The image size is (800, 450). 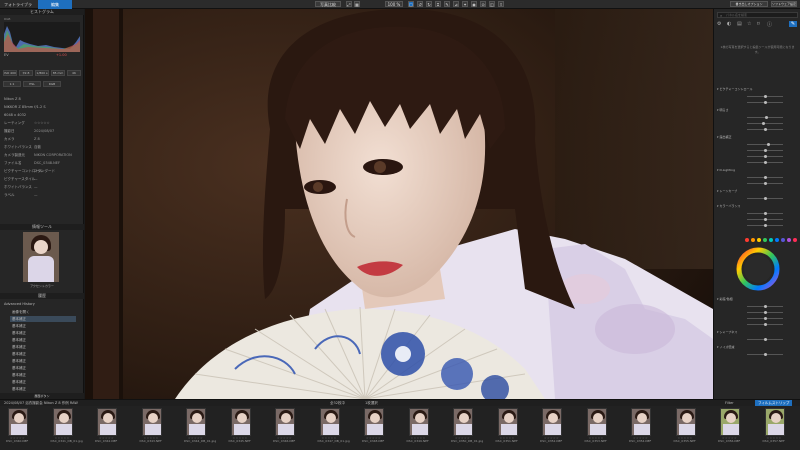 What do you see at coordinates (411, 4) in the screenshot?
I see `single-view-icon: □` at bounding box center [411, 4].